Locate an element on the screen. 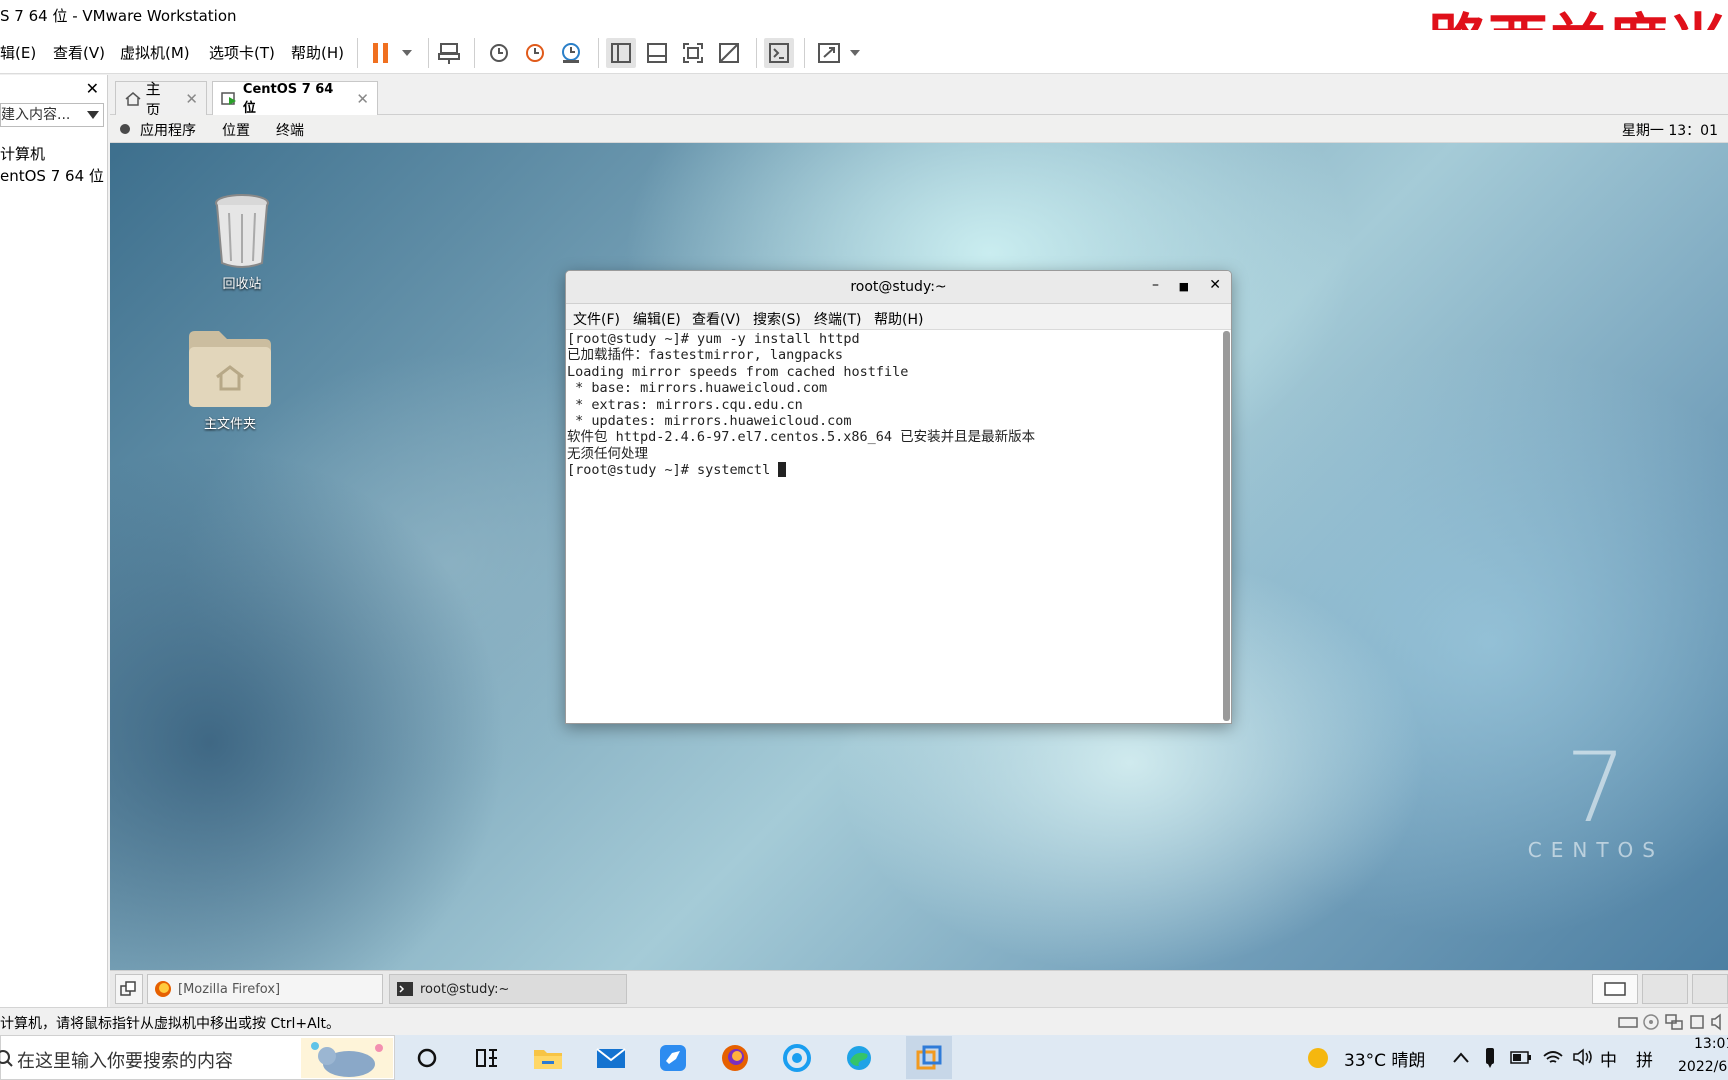 This screenshot has height=1080, width=1728. snapshot-manager-button is located at coordinates (571, 53).